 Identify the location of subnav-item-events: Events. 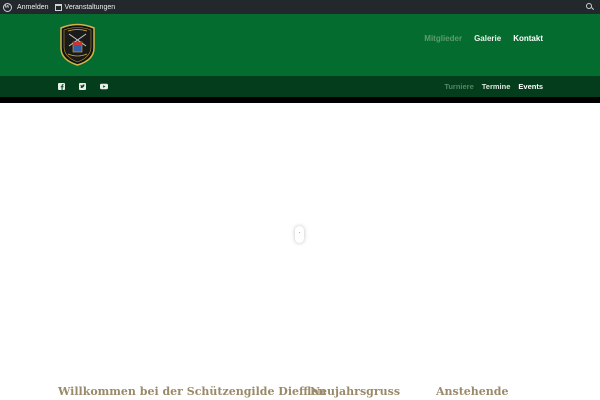
(530, 86).